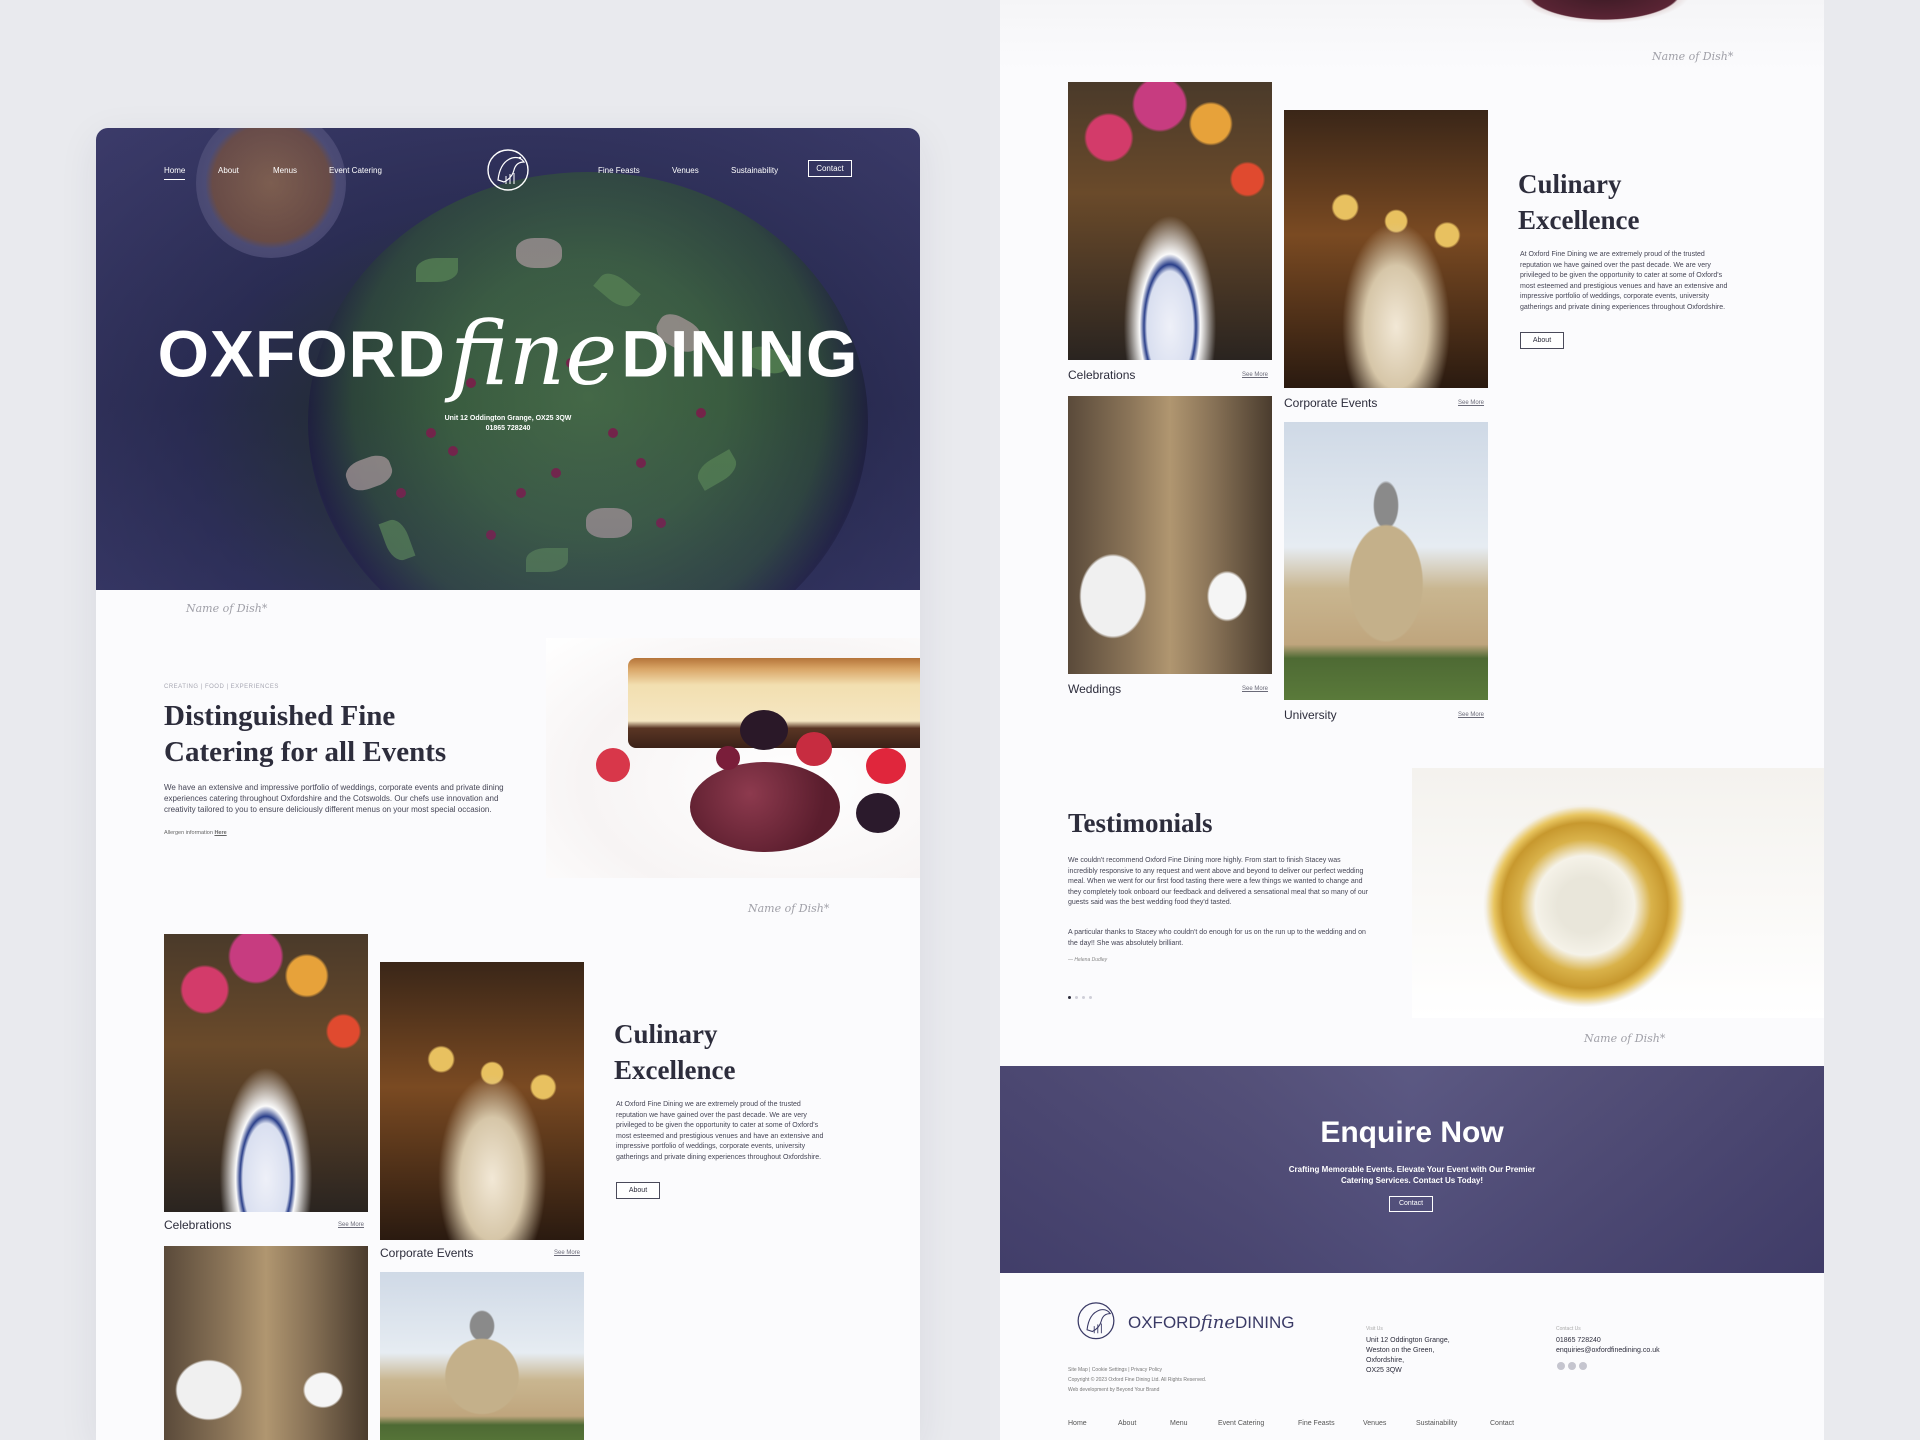 The height and width of the screenshot is (1440, 1920). Describe the element at coordinates (1572, 1366) in the screenshot. I see `instagram-icon` at that location.